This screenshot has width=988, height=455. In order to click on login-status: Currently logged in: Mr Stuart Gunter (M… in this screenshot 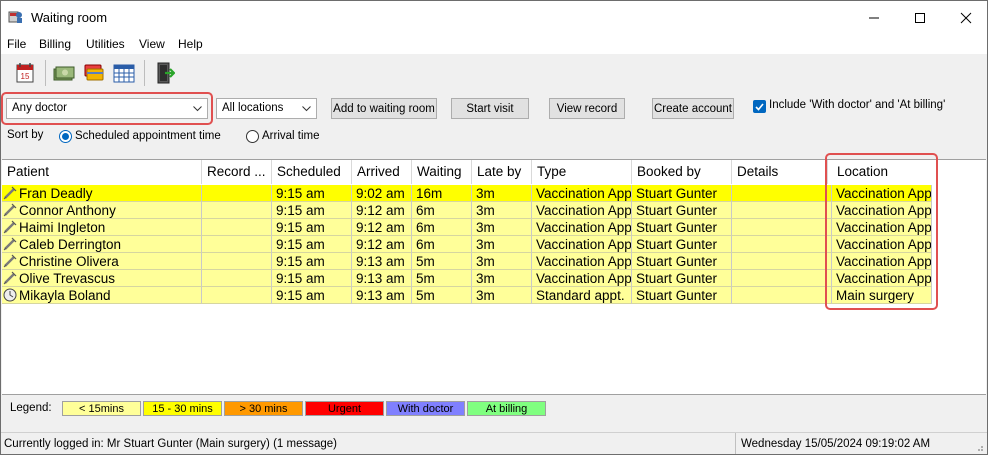, I will do `click(170, 444)`.